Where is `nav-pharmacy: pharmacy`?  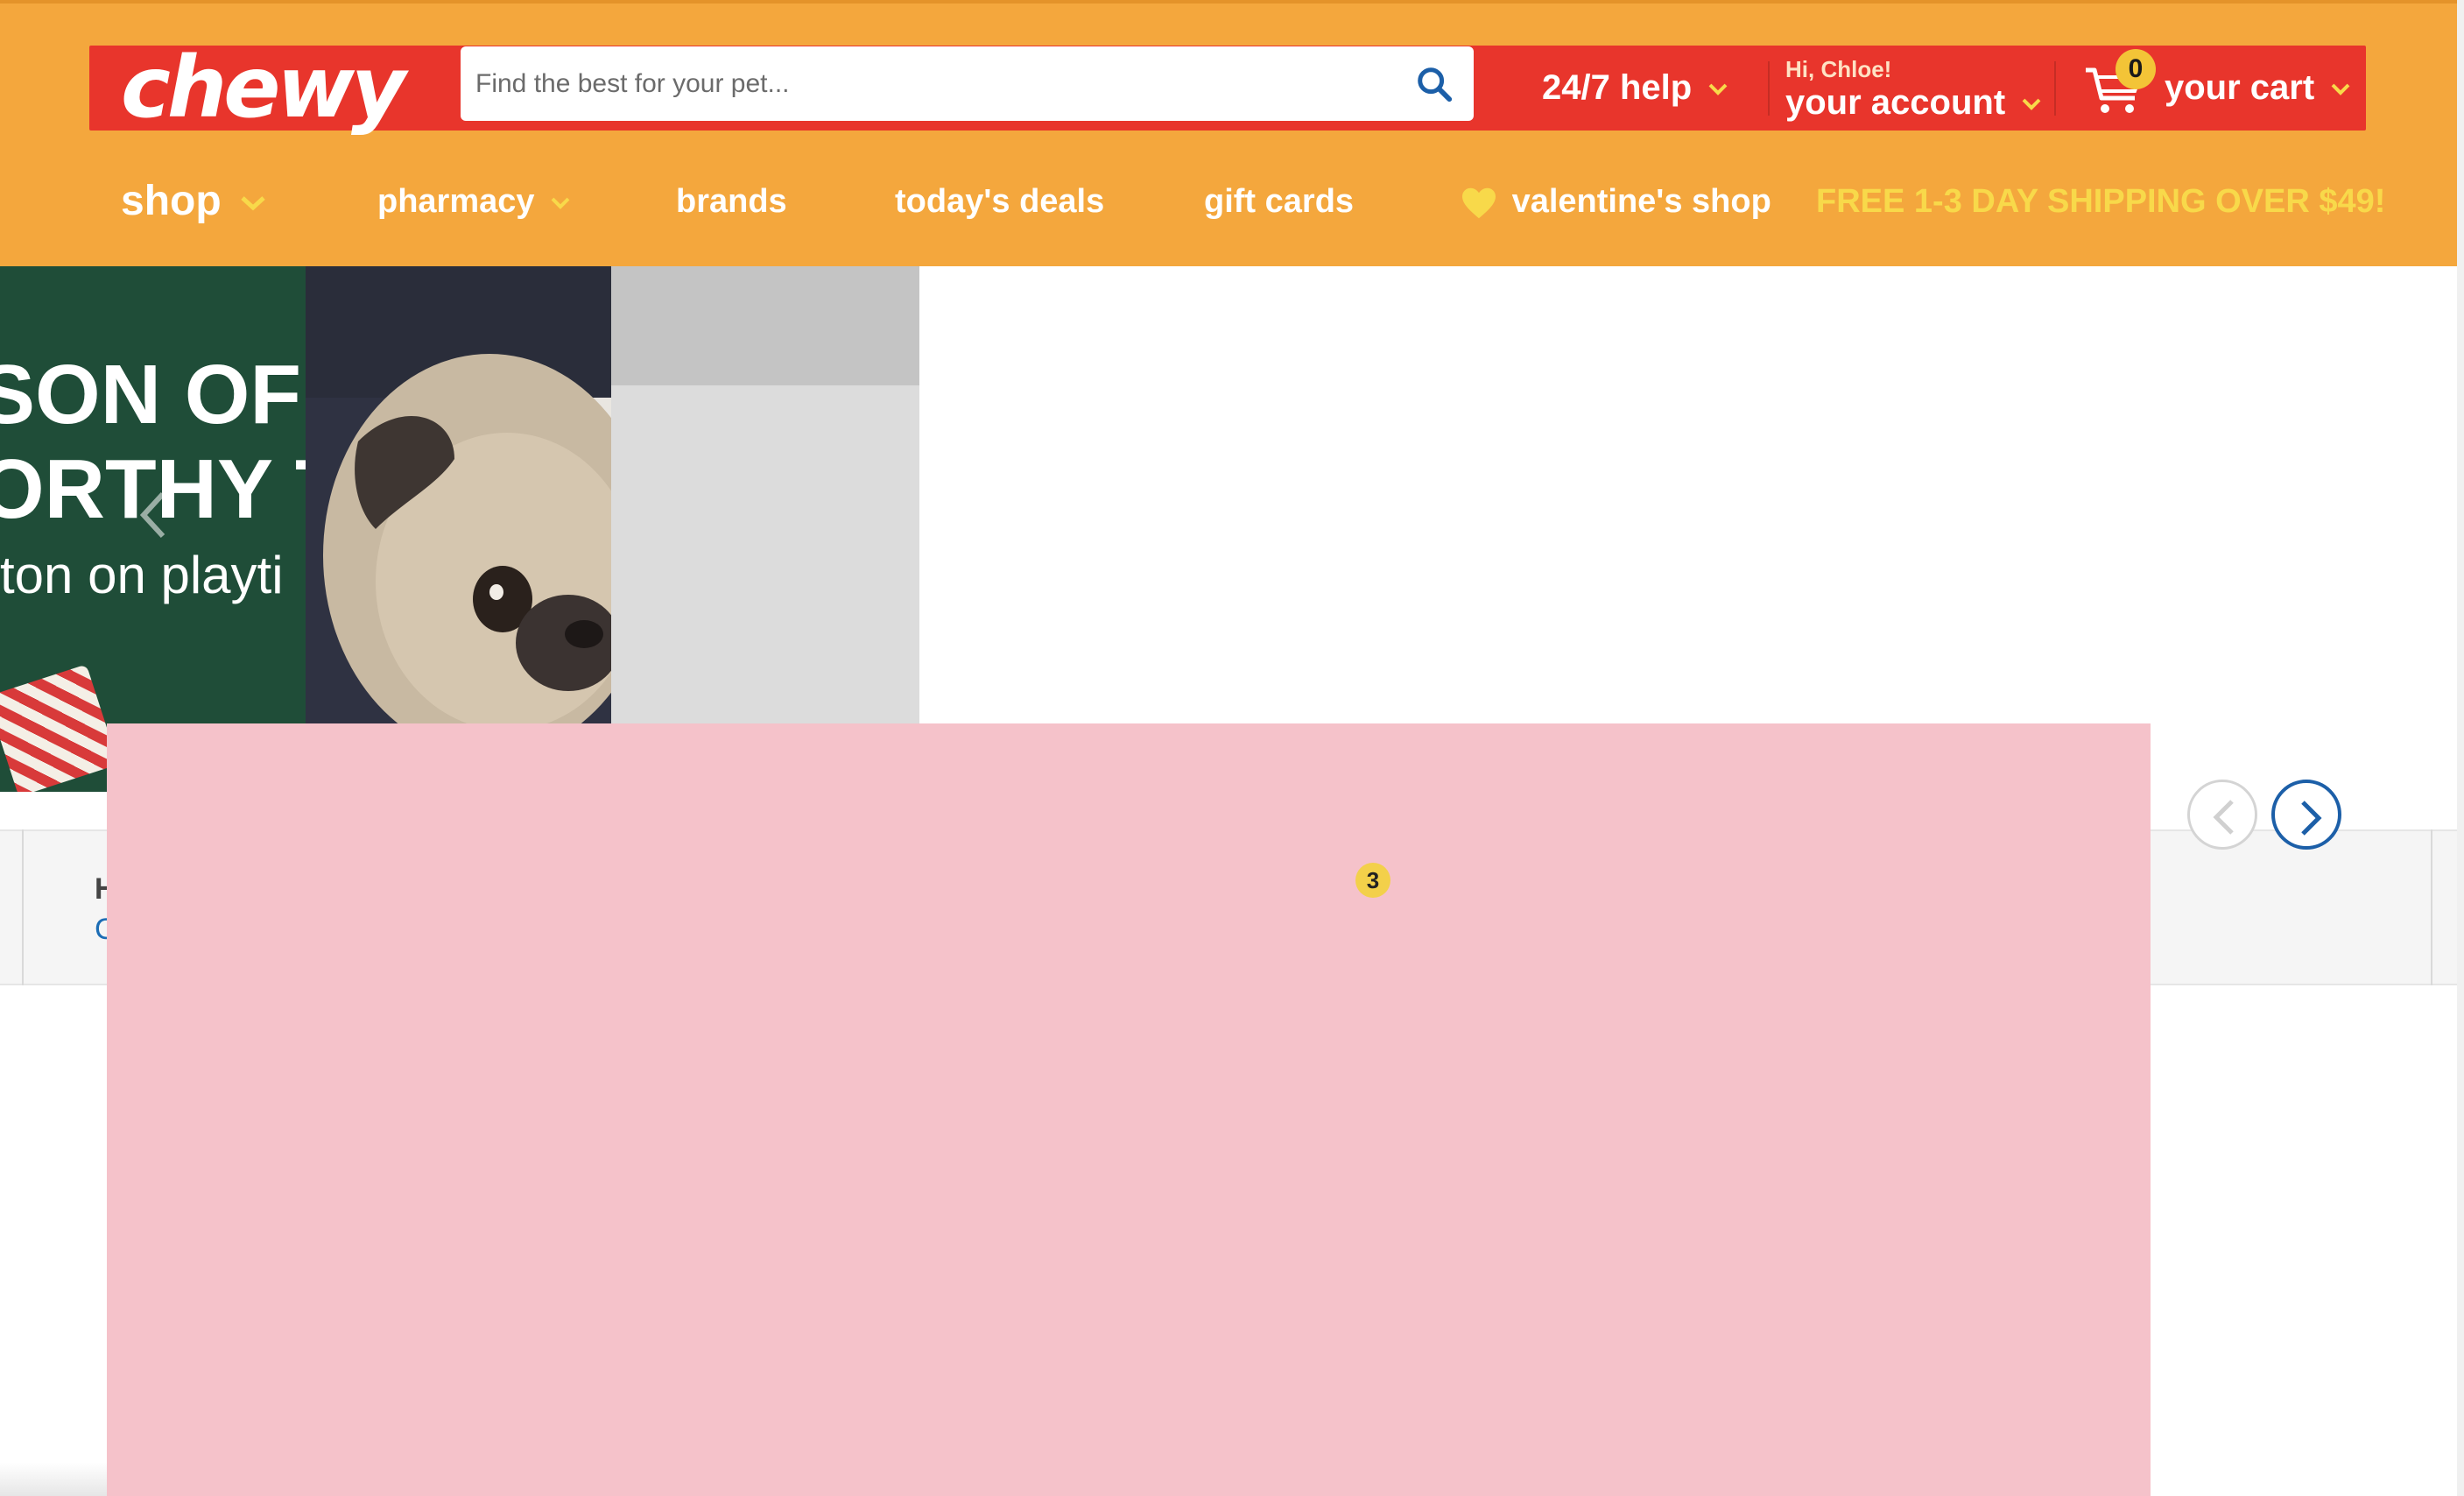
nav-pharmacy: pharmacy is located at coordinates (473, 201).